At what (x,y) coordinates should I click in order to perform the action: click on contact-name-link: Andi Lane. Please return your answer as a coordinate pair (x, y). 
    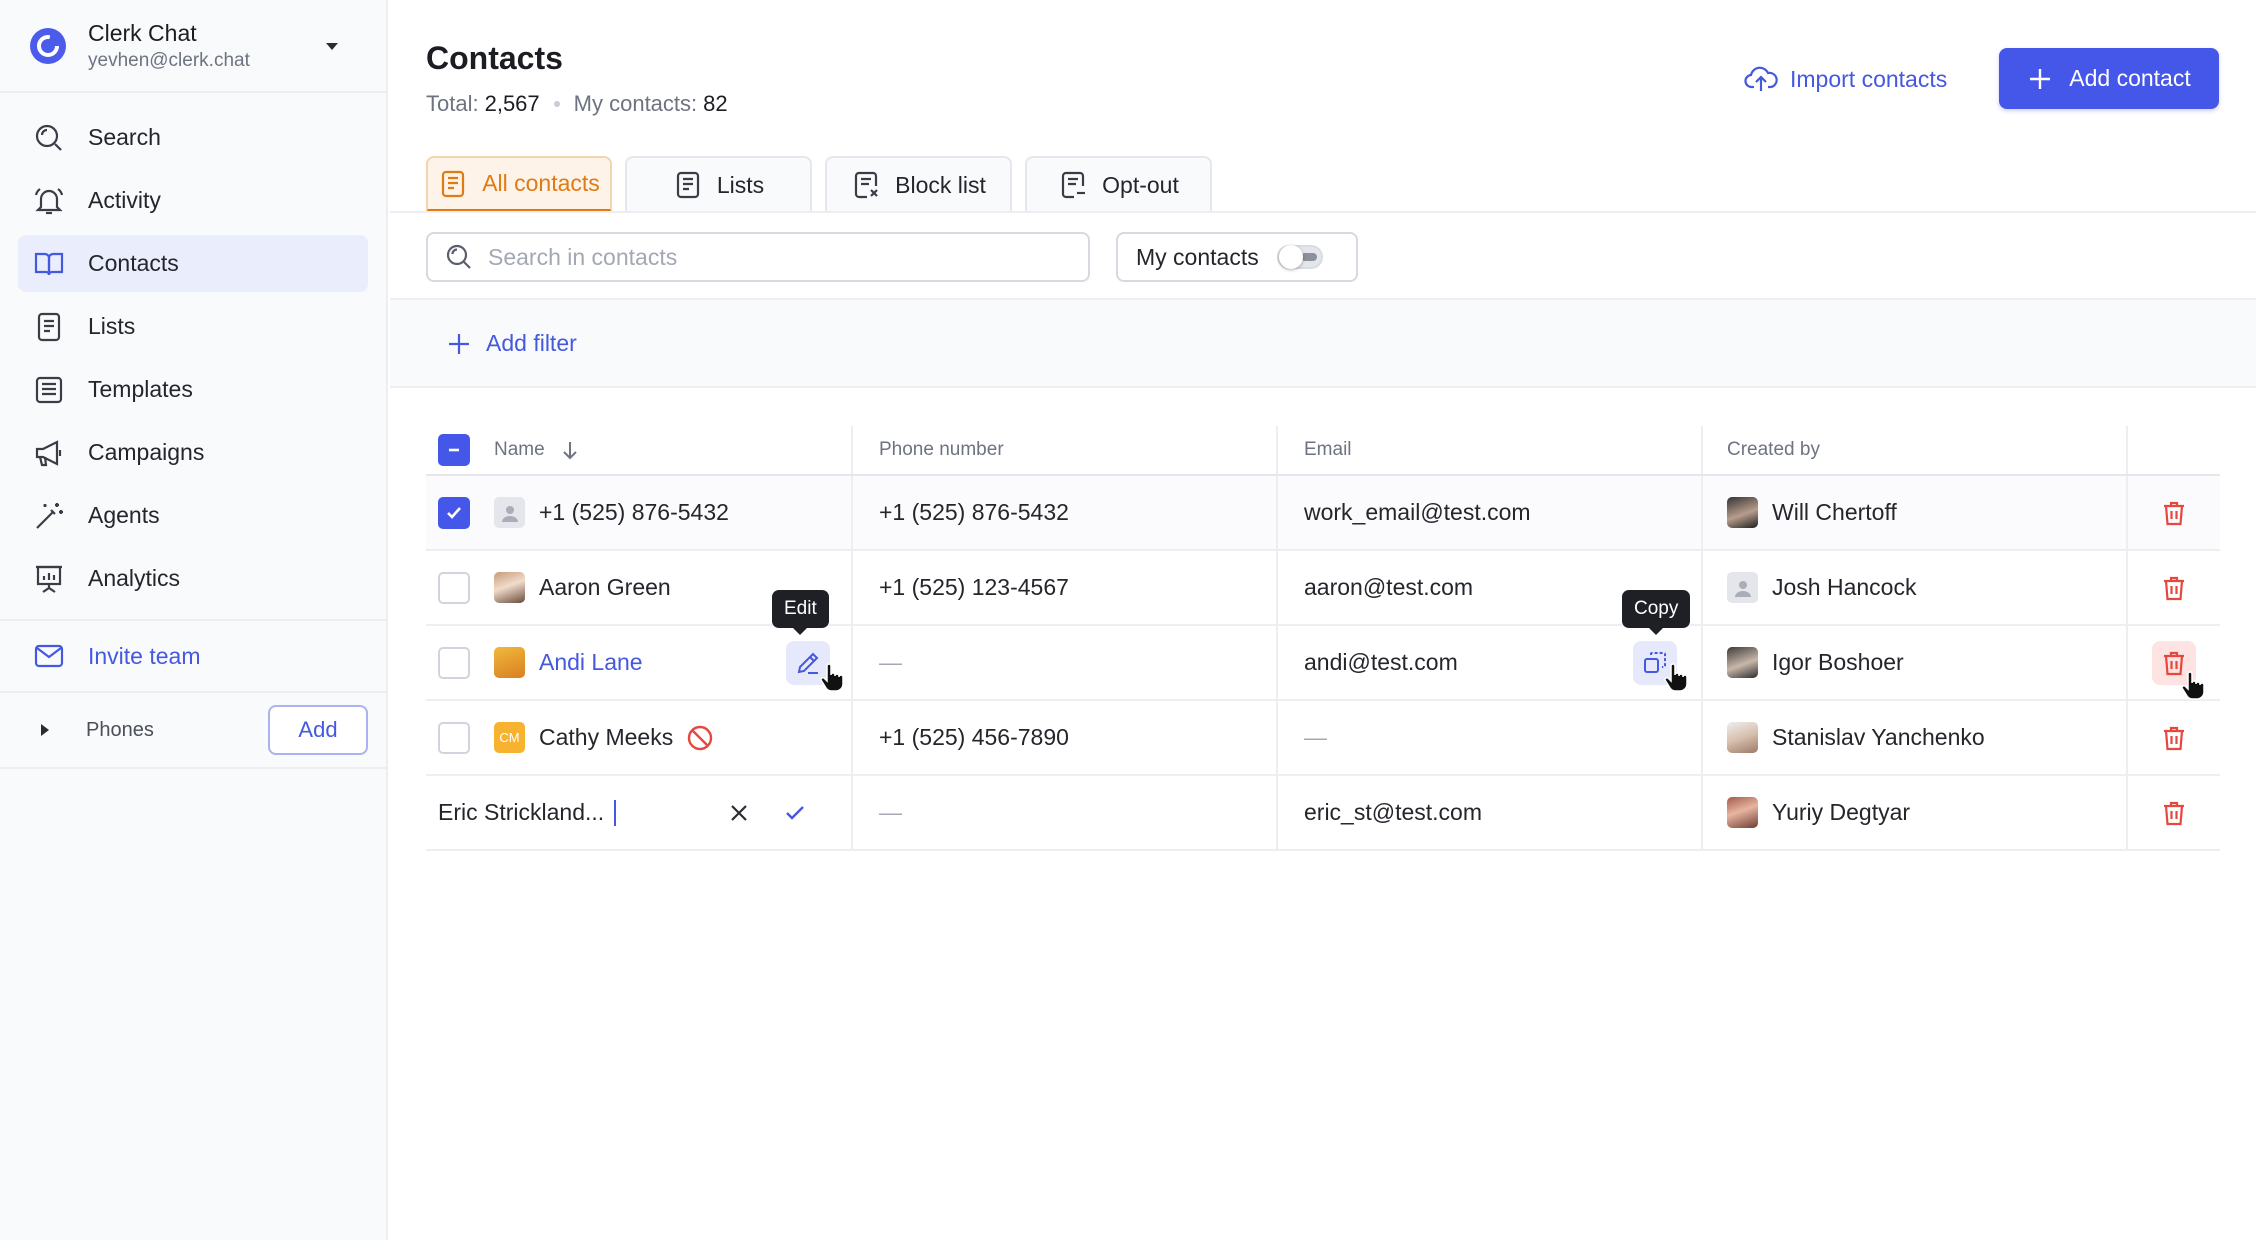
    Looking at the image, I should click on (591, 662).